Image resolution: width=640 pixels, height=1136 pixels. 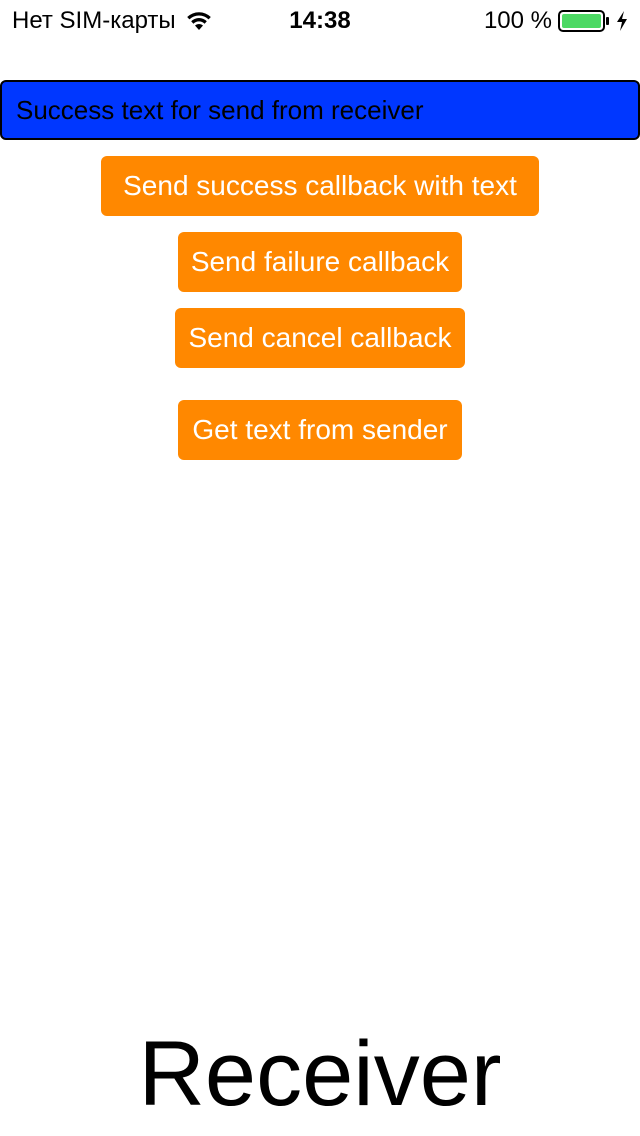 What do you see at coordinates (556, 21) in the screenshot?
I see `status-right-group: 100 %` at bounding box center [556, 21].